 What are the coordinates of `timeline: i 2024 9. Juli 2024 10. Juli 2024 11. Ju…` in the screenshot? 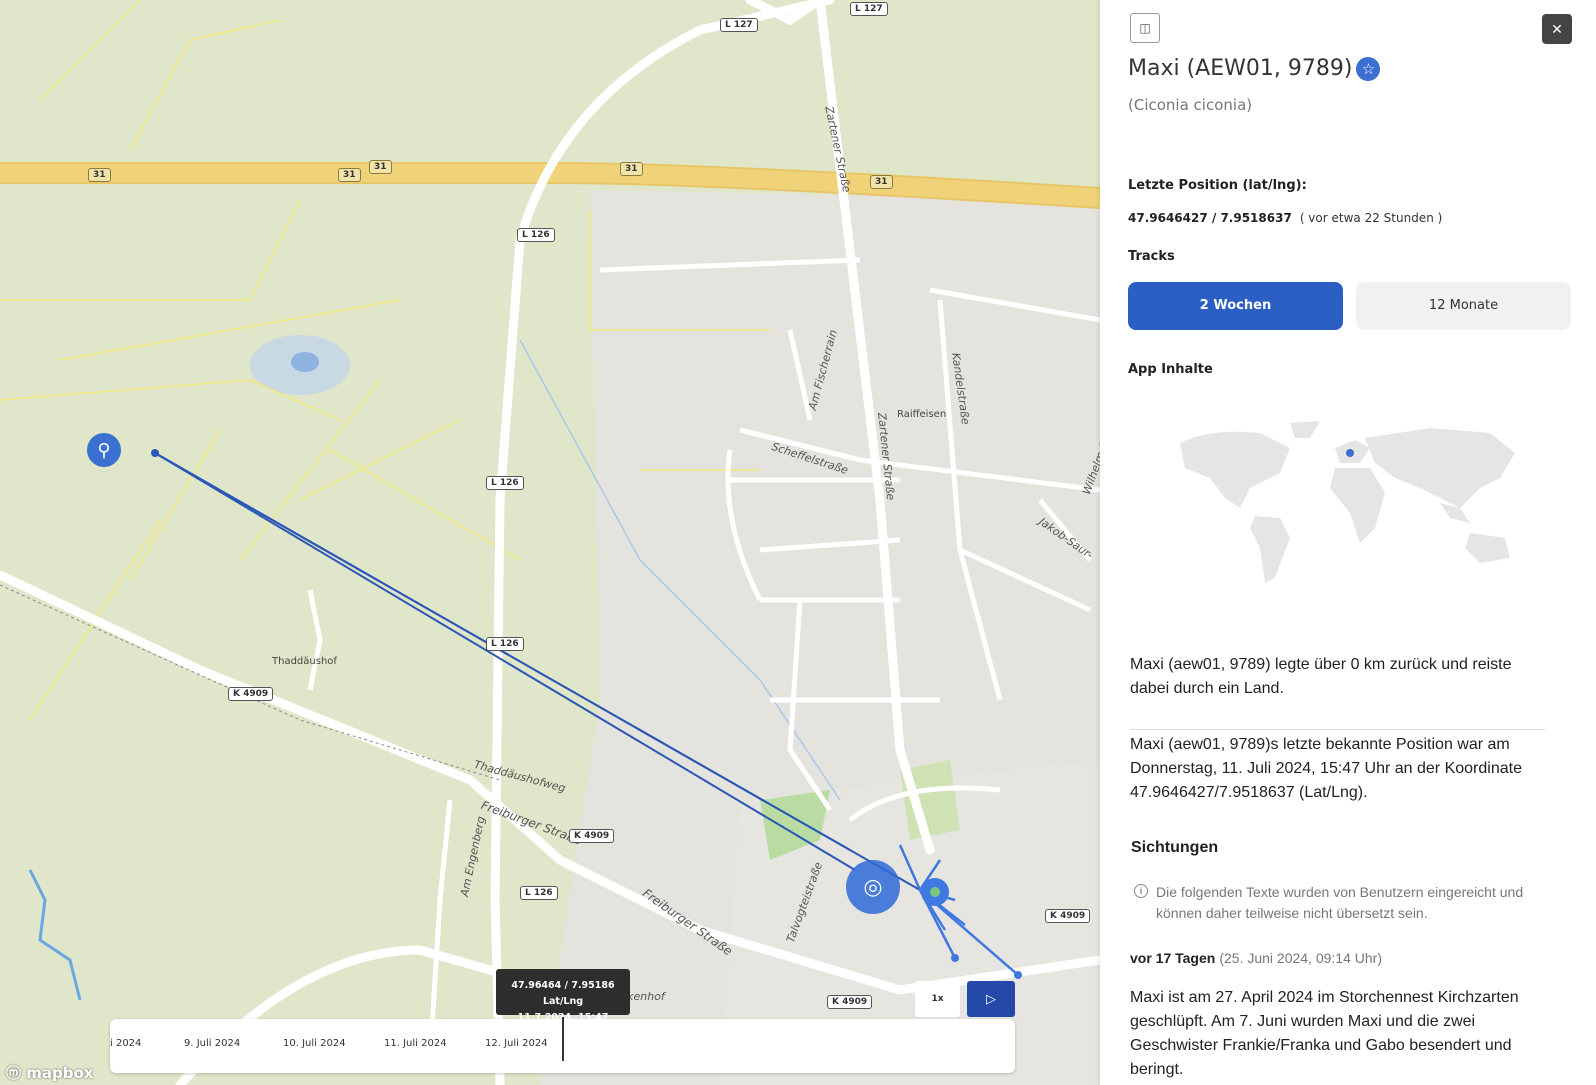 It's located at (562, 1045).